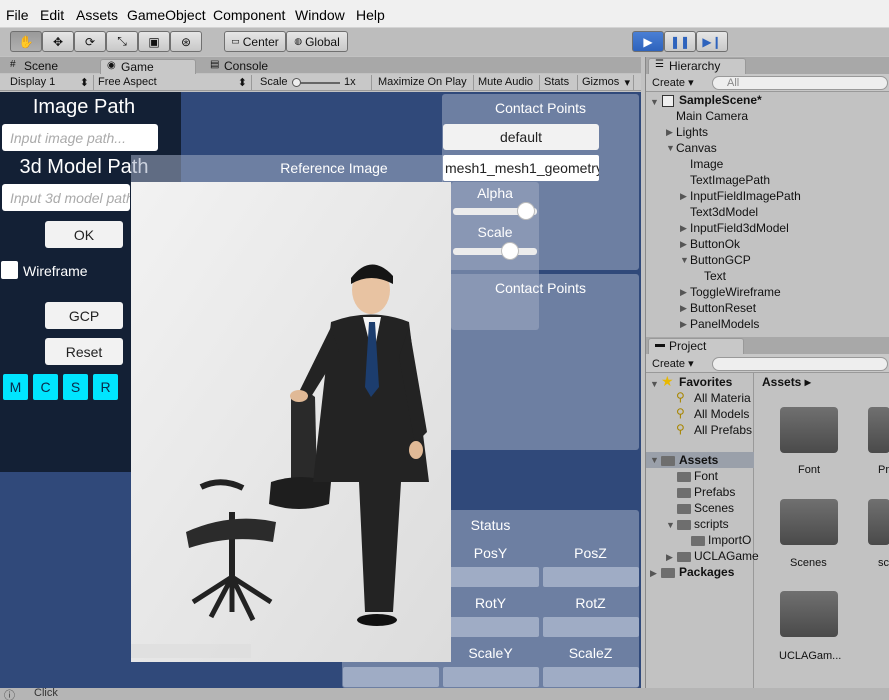 This screenshot has width=889, height=700. Describe the element at coordinates (249, 15) in the screenshot. I see `menu-component: Component` at that location.